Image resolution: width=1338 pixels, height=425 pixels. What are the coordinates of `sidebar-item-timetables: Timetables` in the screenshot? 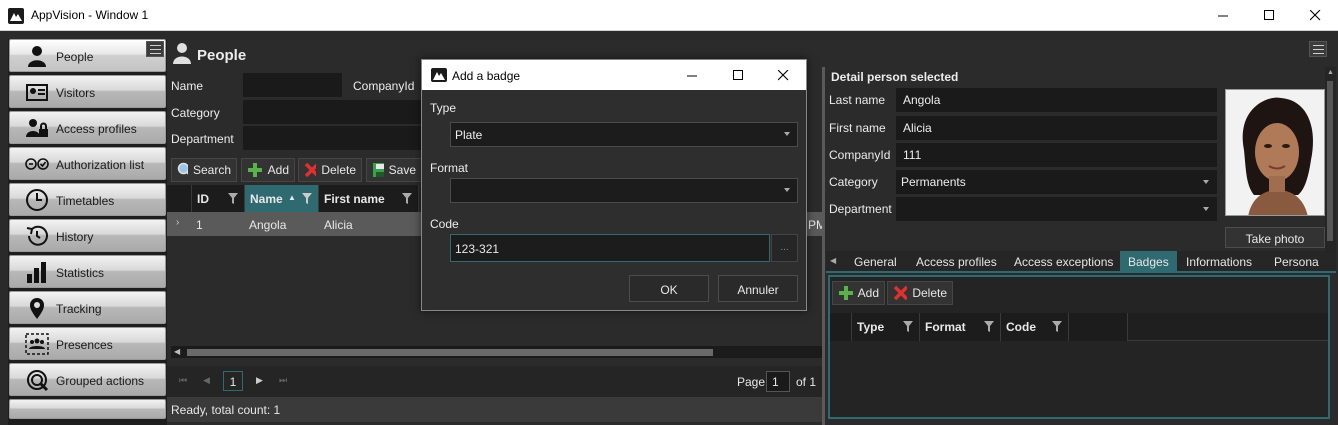 It's located at (87, 199).